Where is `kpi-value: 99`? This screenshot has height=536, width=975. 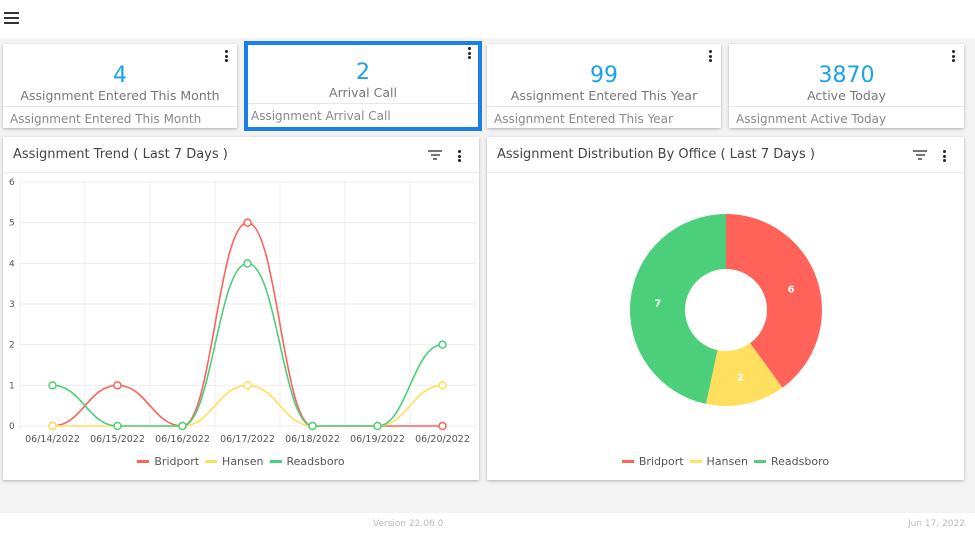
kpi-value: 99 is located at coordinates (604, 75).